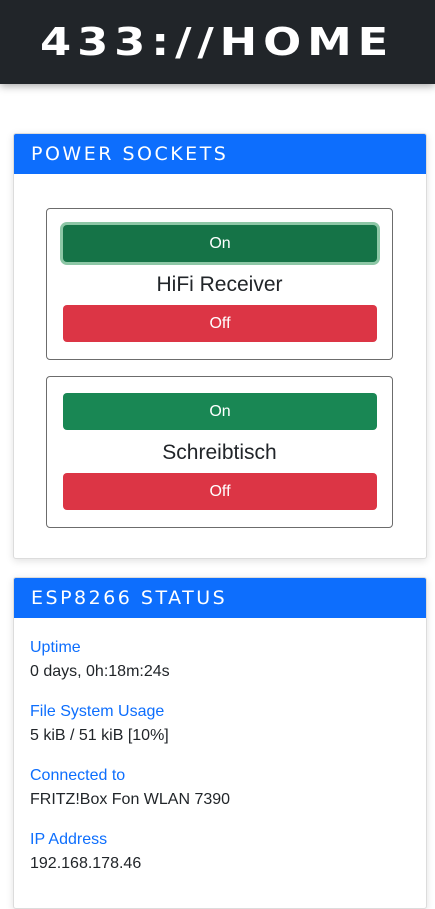 The width and height of the screenshot is (435, 909). What do you see at coordinates (55, 647) in the screenshot?
I see `stat-label: Uptime` at bounding box center [55, 647].